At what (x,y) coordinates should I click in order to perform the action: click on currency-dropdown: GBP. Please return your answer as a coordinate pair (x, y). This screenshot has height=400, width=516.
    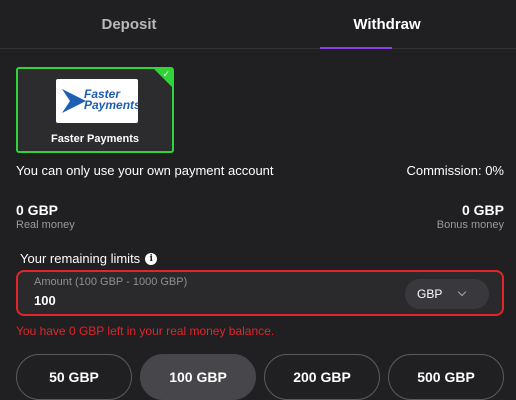
    Looking at the image, I should click on (447, 294).